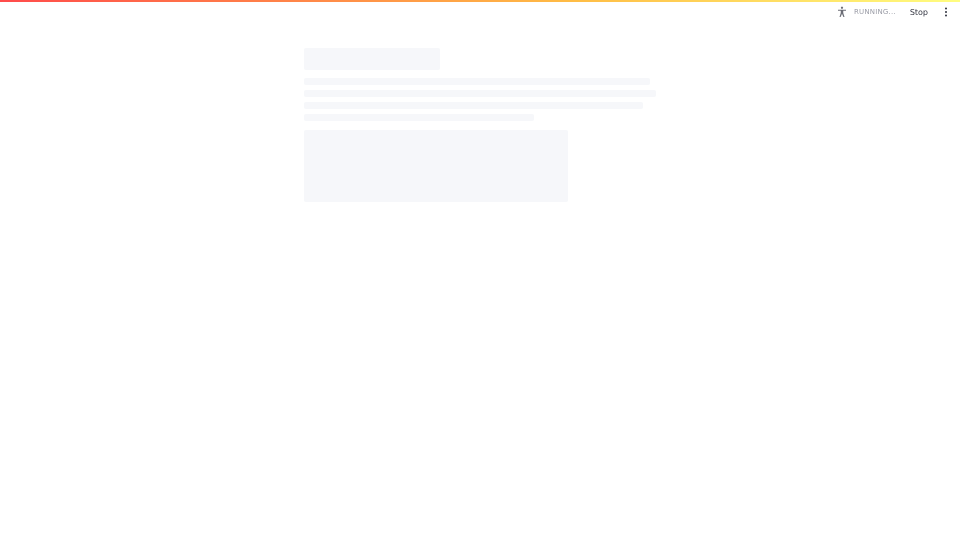 The width and height of the screenshot is (960, 540). Describe the element at coordinates (919, 12) in the screenshot. I see `stop-button: Stop` at that location.